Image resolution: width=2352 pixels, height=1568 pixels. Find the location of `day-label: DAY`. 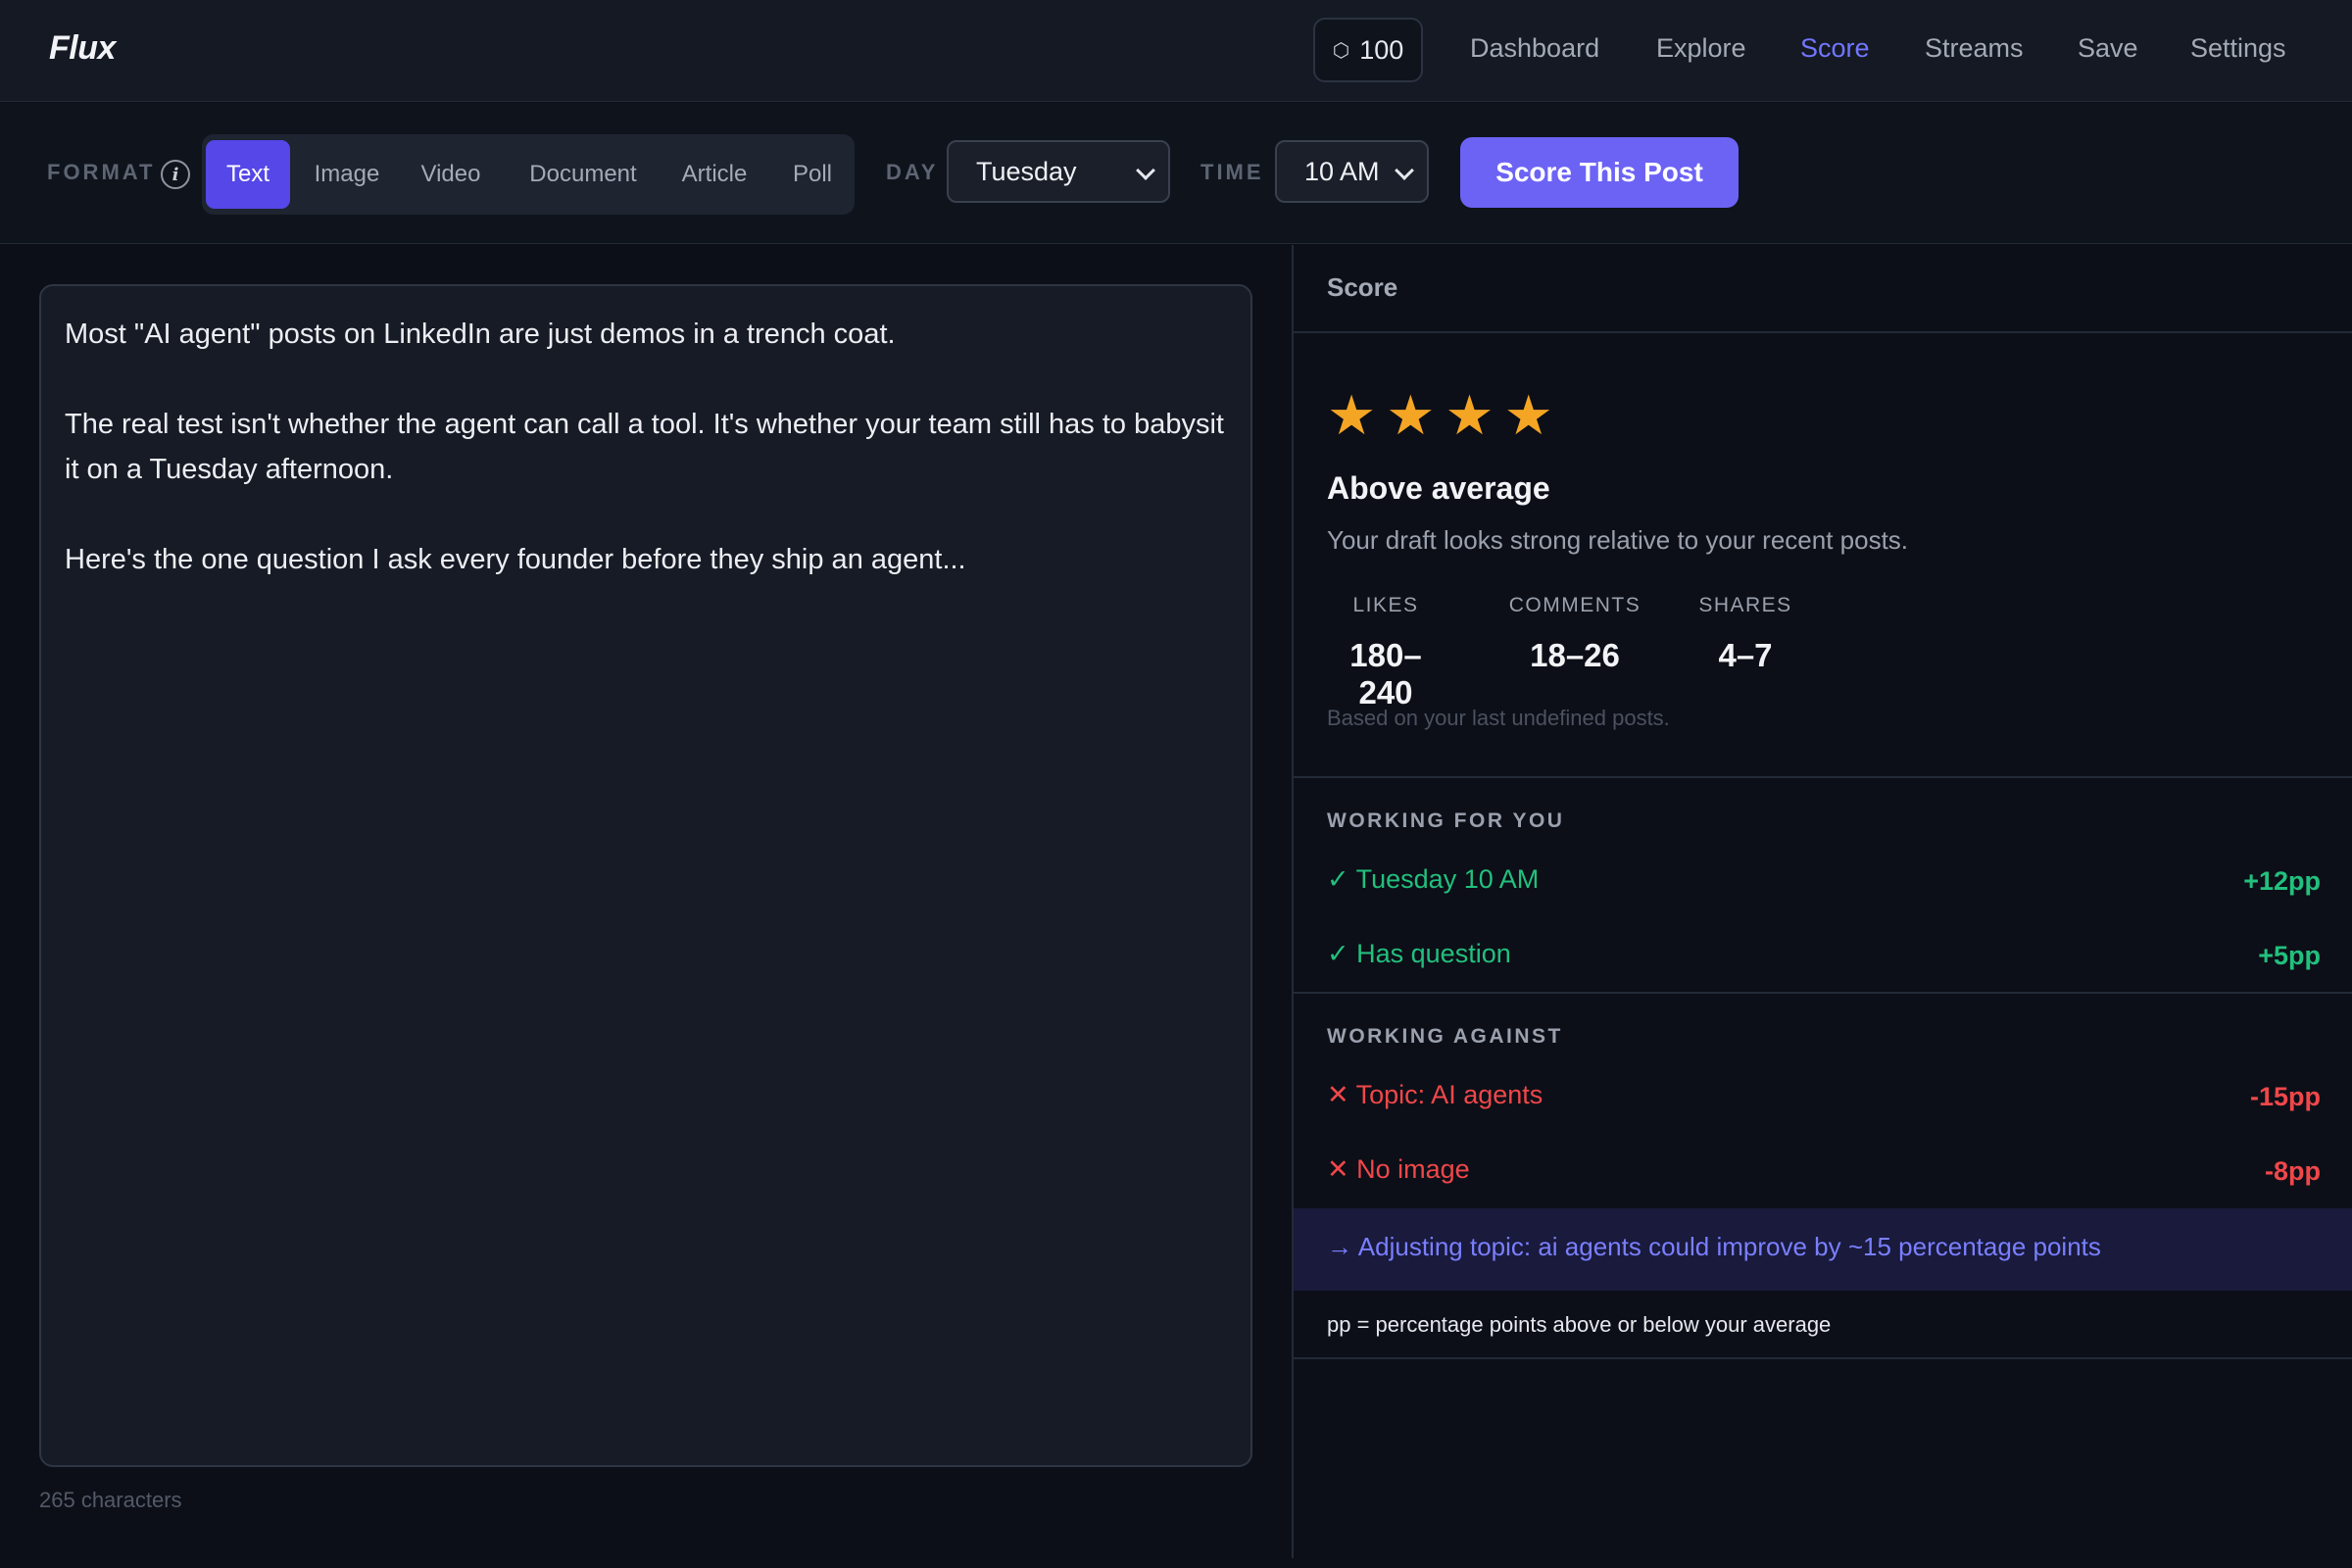

day-label: DAY is located at coordinates (912, 172).